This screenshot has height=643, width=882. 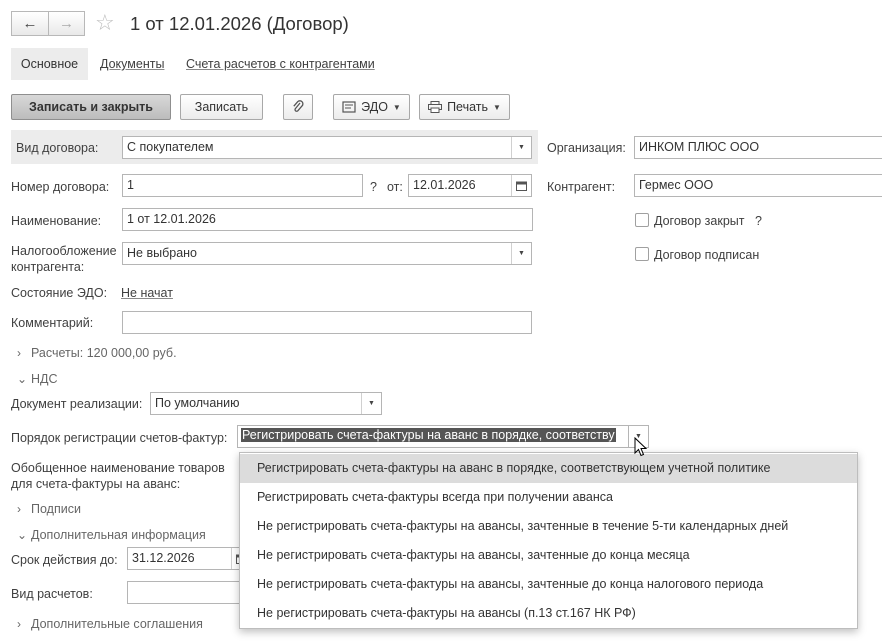 What do you see at coordinates (52, 594) in the screenshot?
I see `payment-type-label: Вид расчетов:` at bounding box center [52, 594].